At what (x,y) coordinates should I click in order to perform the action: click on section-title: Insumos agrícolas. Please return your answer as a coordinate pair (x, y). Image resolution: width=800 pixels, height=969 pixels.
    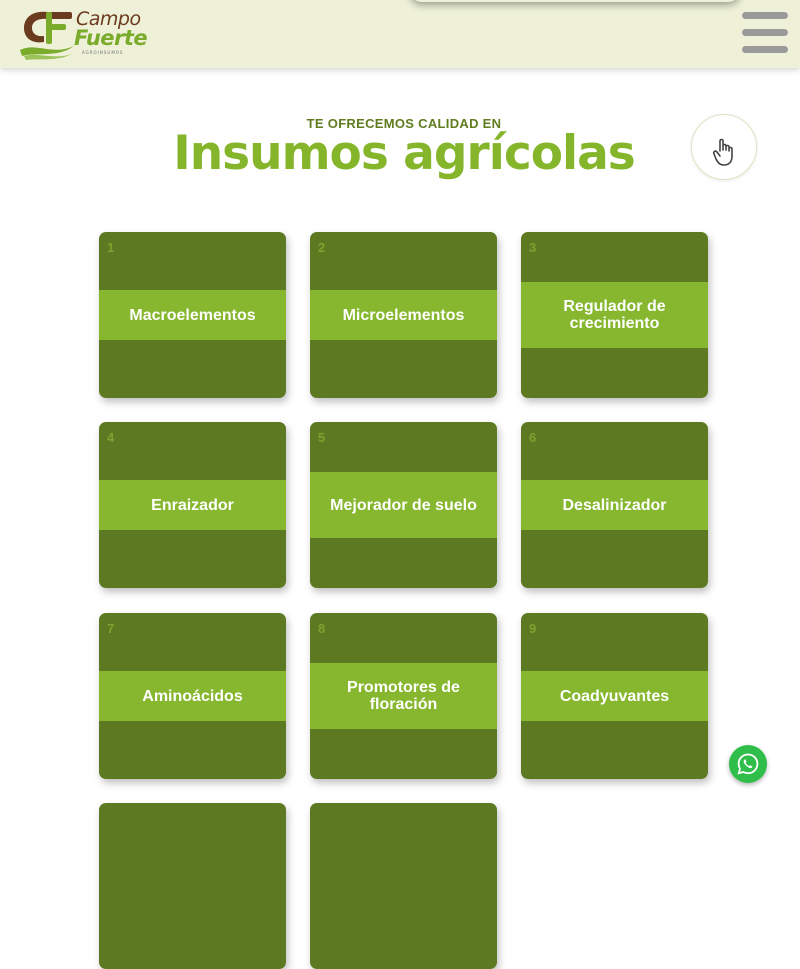
    Looking at the image, I should click on (404, 153).